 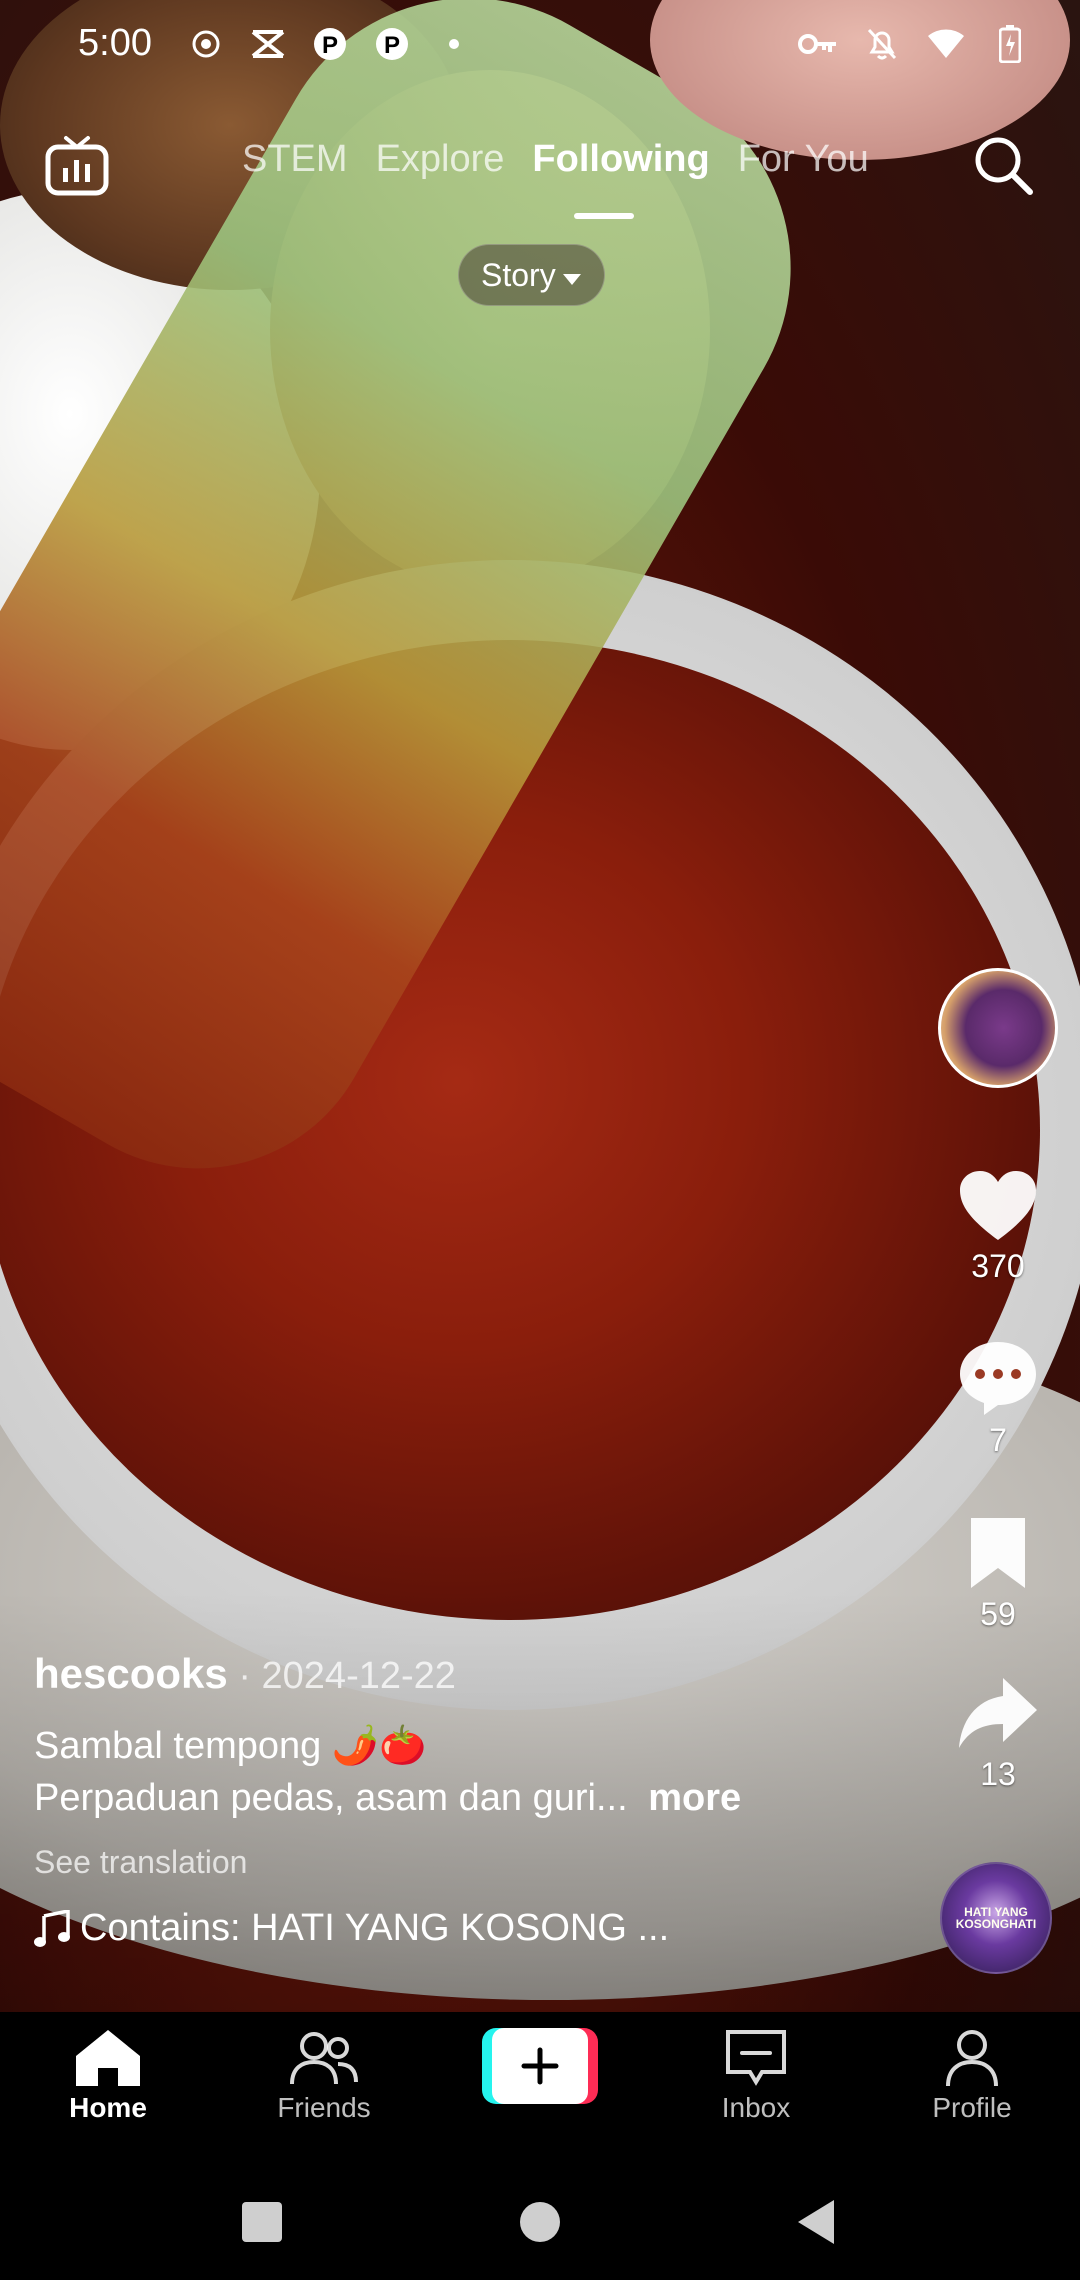 I want to click on bell-off-icon, so click(x=882, y=44).